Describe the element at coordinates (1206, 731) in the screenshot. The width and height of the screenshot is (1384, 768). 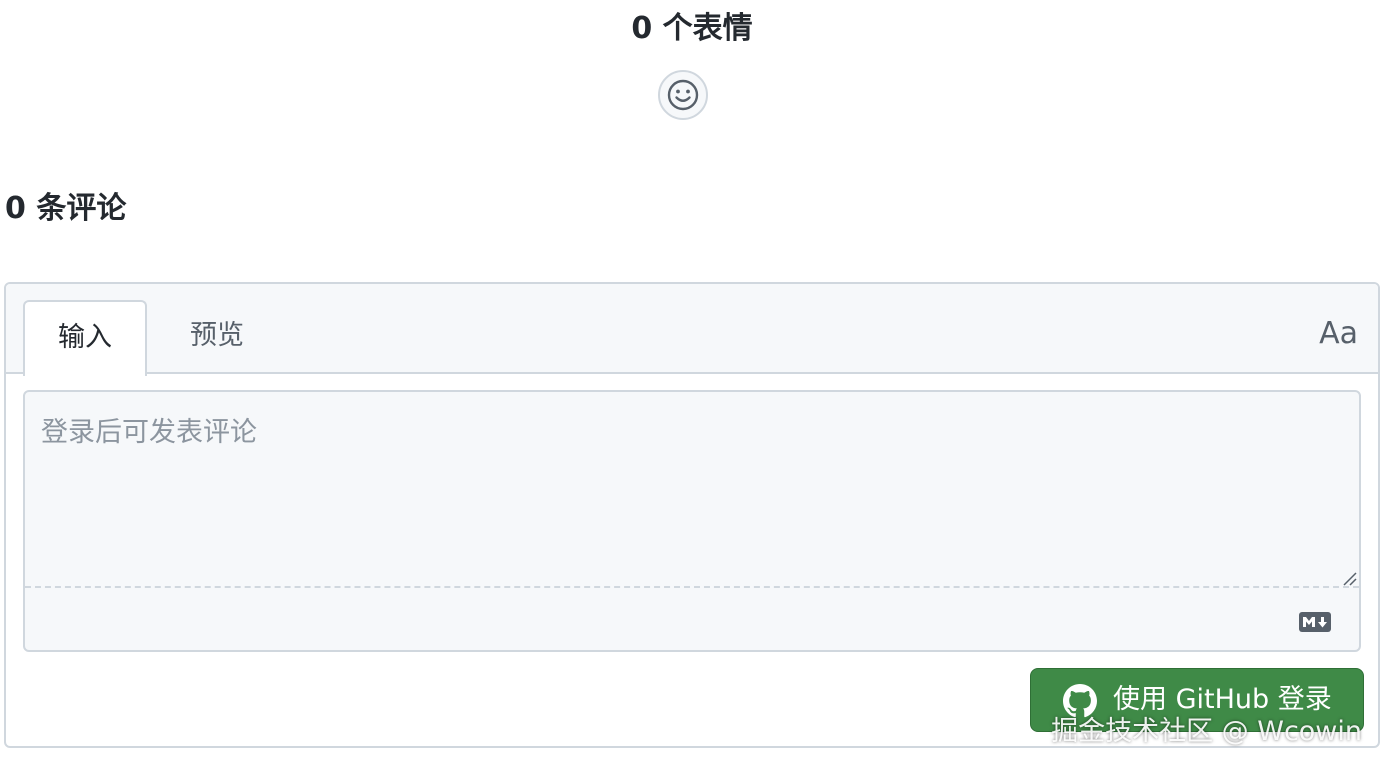
I see `watermark: 掘金技术社区 @ Wcowin` at that location.